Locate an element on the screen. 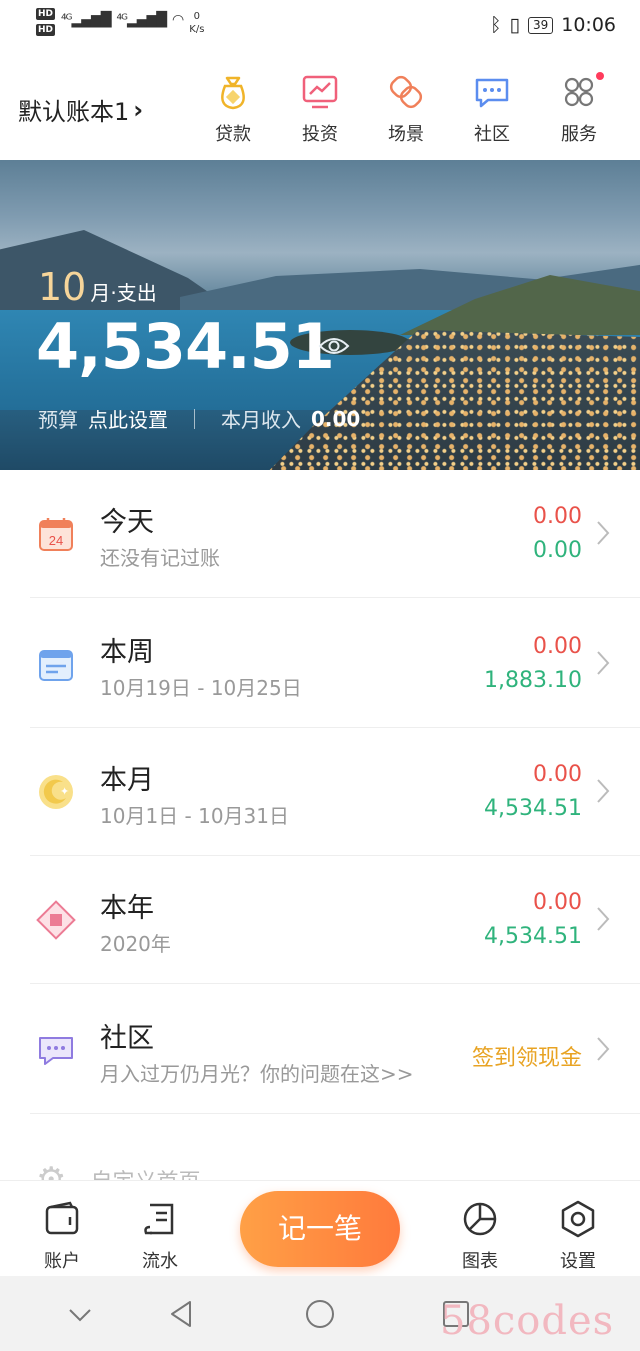  week-calendar-icon is located at coordinates (56, 665).